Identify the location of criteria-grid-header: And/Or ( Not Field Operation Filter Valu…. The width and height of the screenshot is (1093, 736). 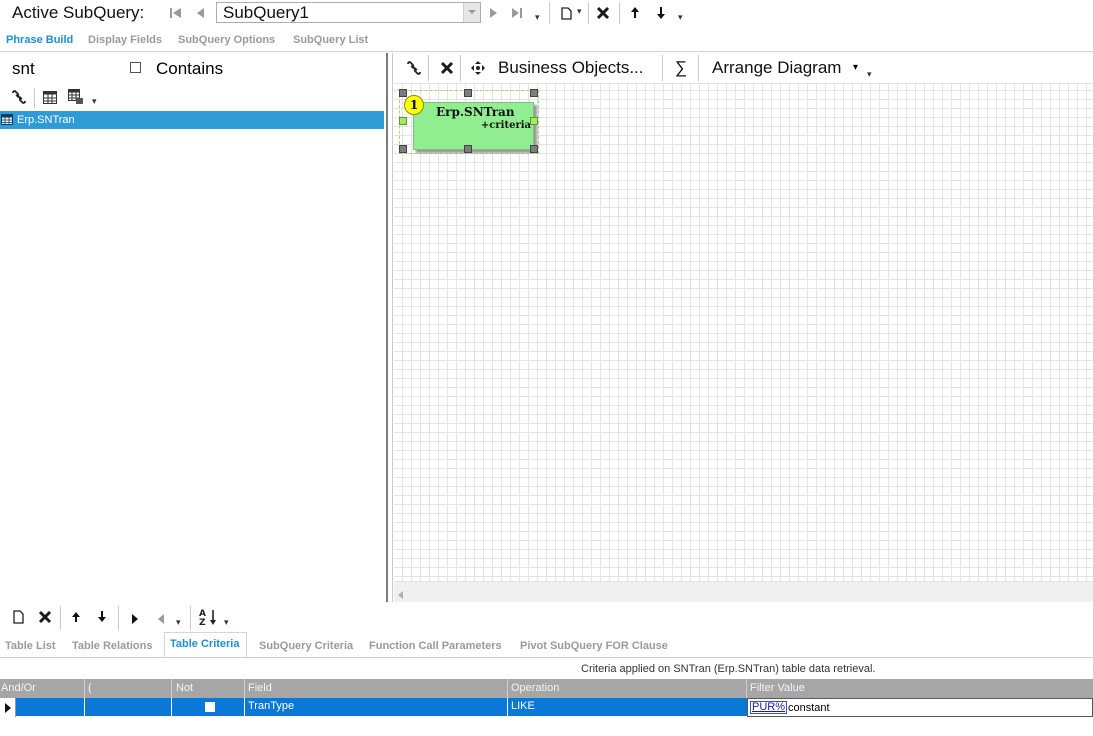
(546, 688).